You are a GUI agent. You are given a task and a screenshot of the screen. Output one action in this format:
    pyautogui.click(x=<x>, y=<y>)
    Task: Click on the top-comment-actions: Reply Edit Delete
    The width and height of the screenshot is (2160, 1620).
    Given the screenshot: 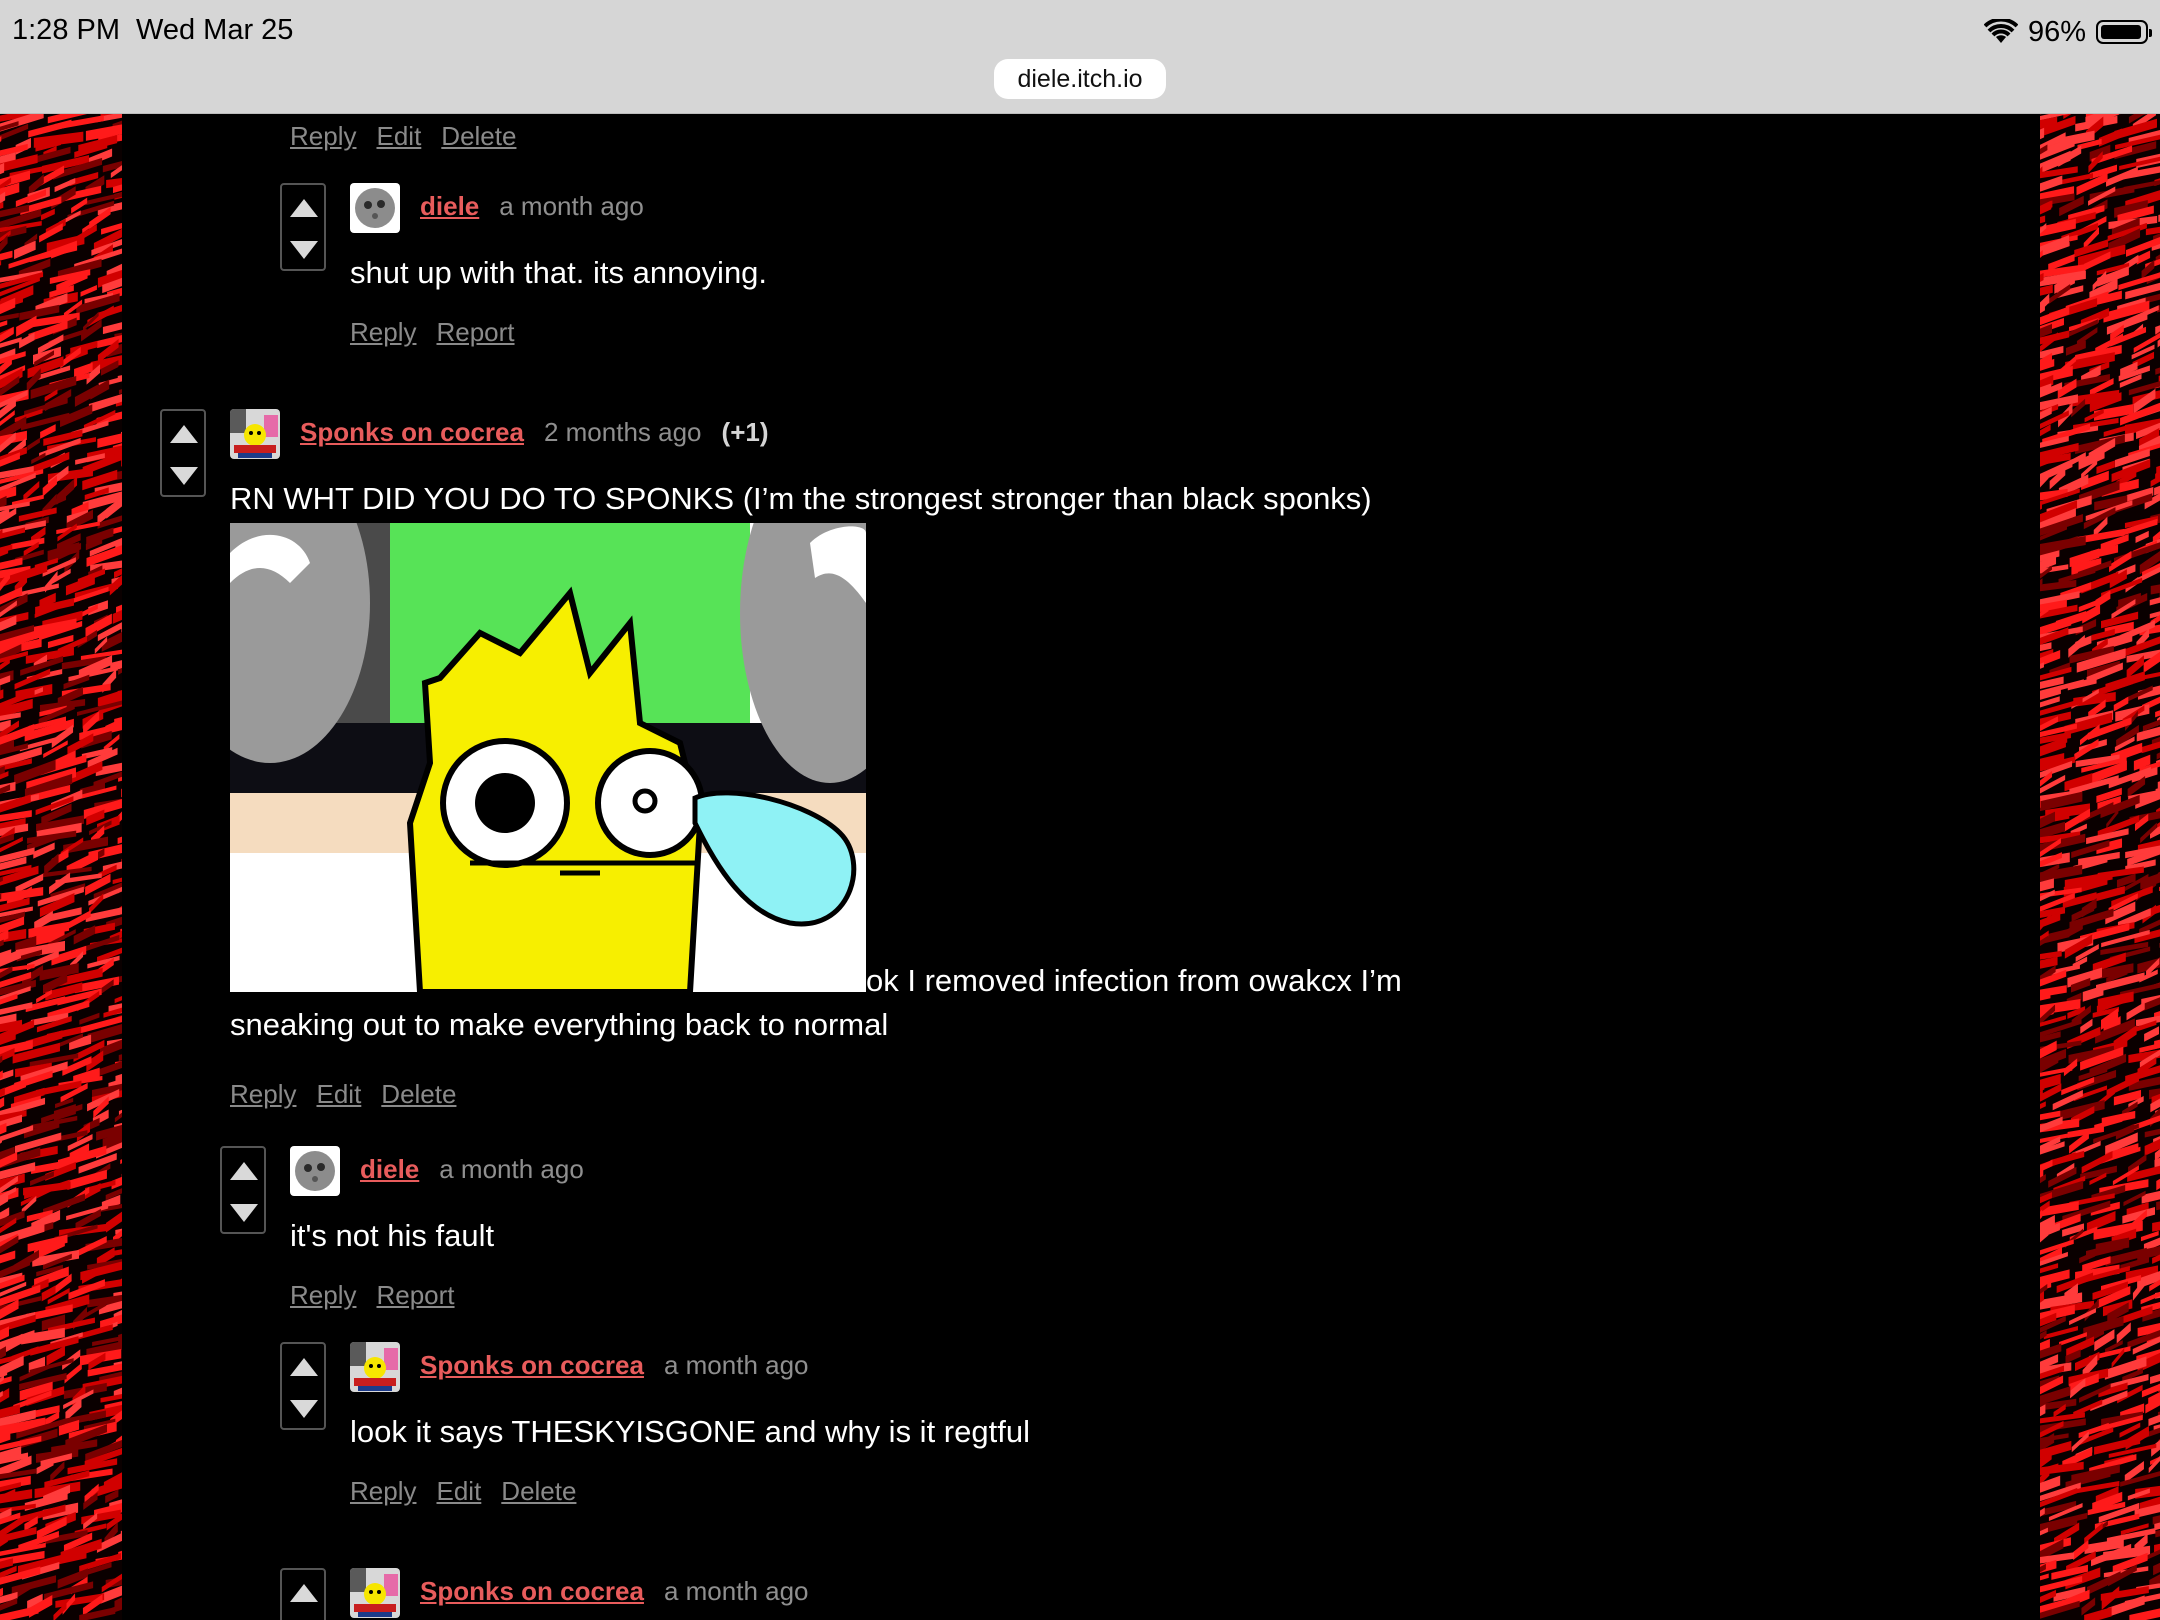 What is the action you would take?
    pyautogui.click(x=403, y=136)
    